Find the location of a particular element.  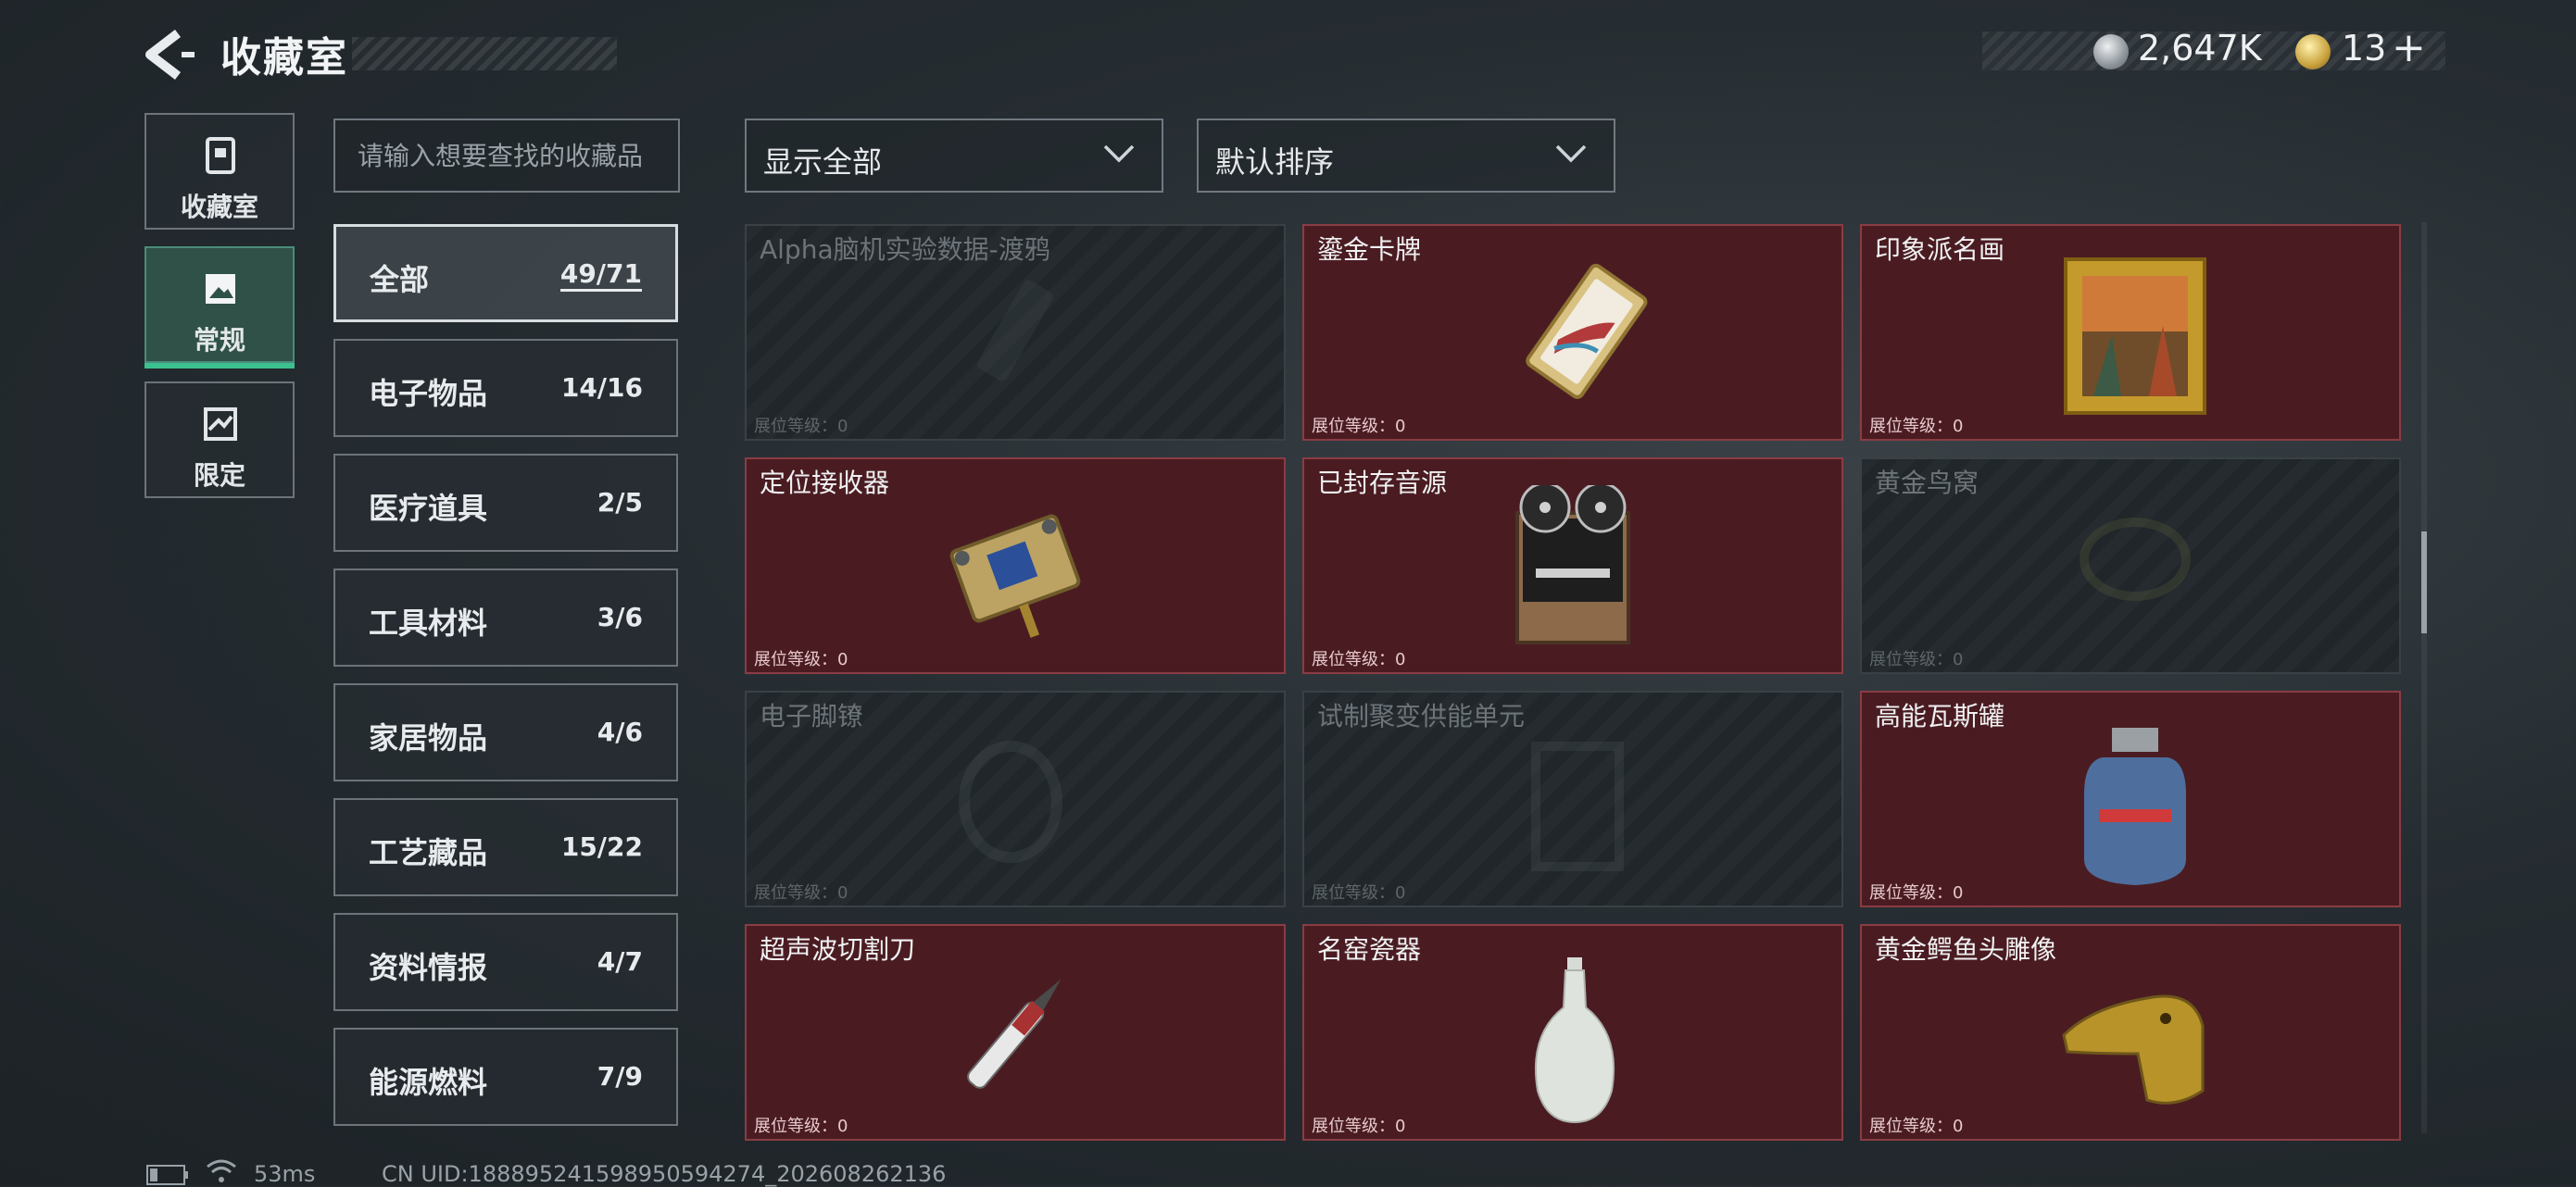

item-card-fusion-cell: 试制聚变供能单元 展位等级：0 is located at coordinates (1572, 799).